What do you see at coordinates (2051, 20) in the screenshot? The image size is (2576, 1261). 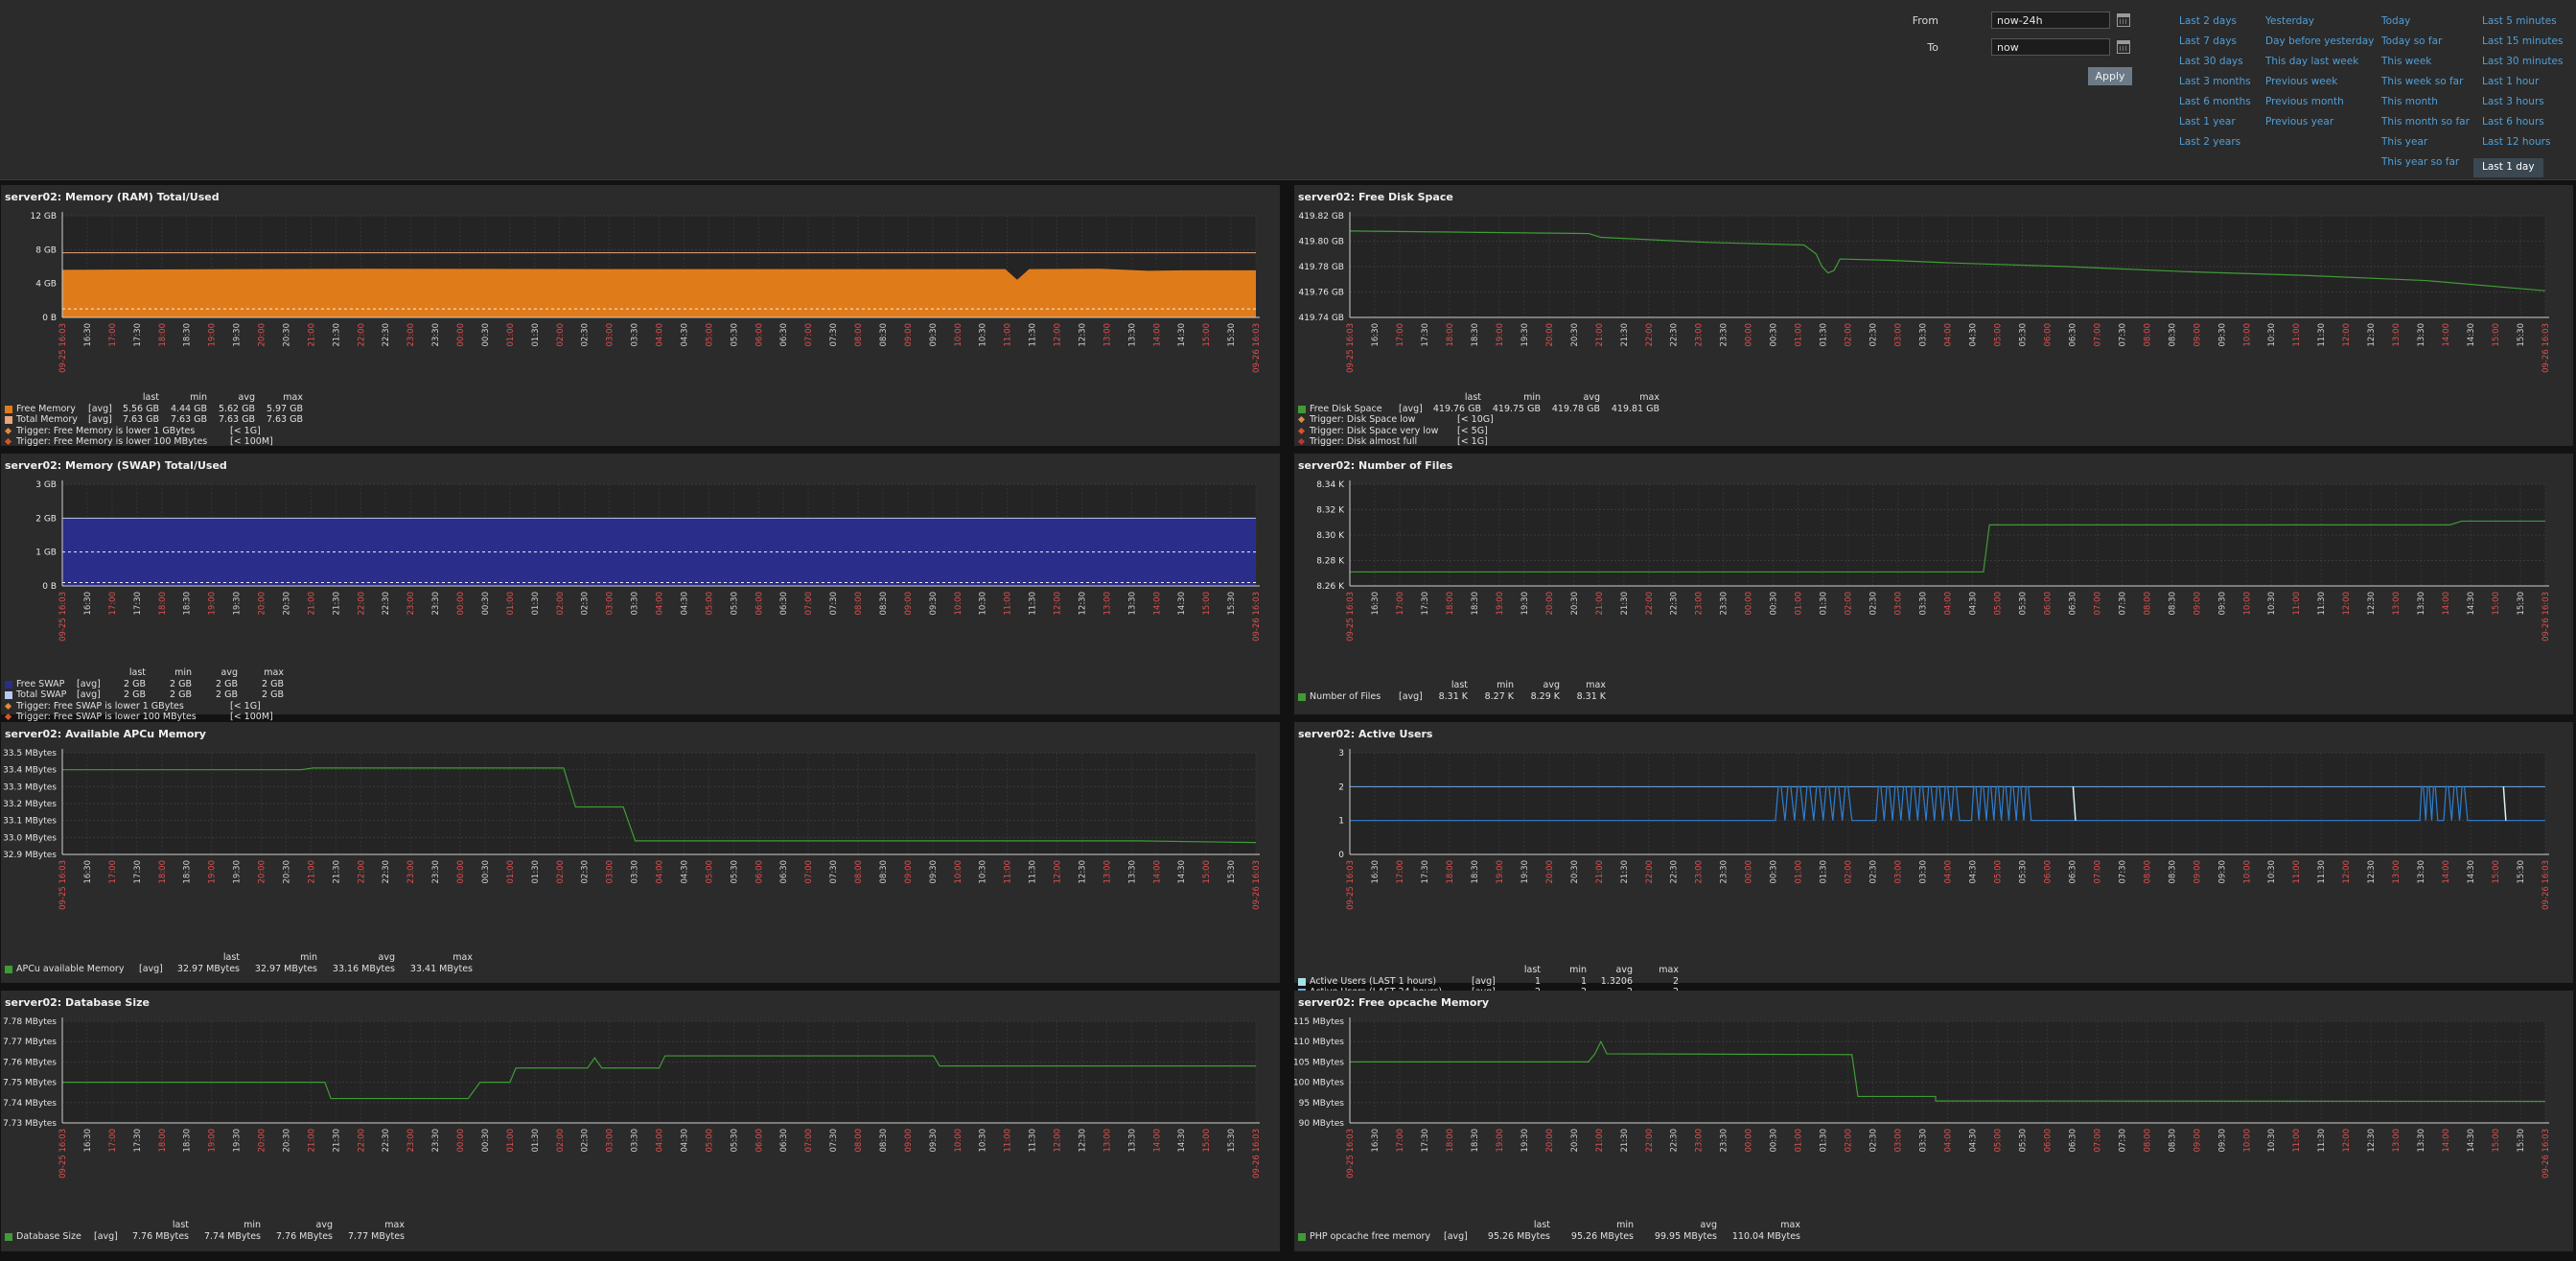 I see `from-input` at bounding box center [2051, 20].